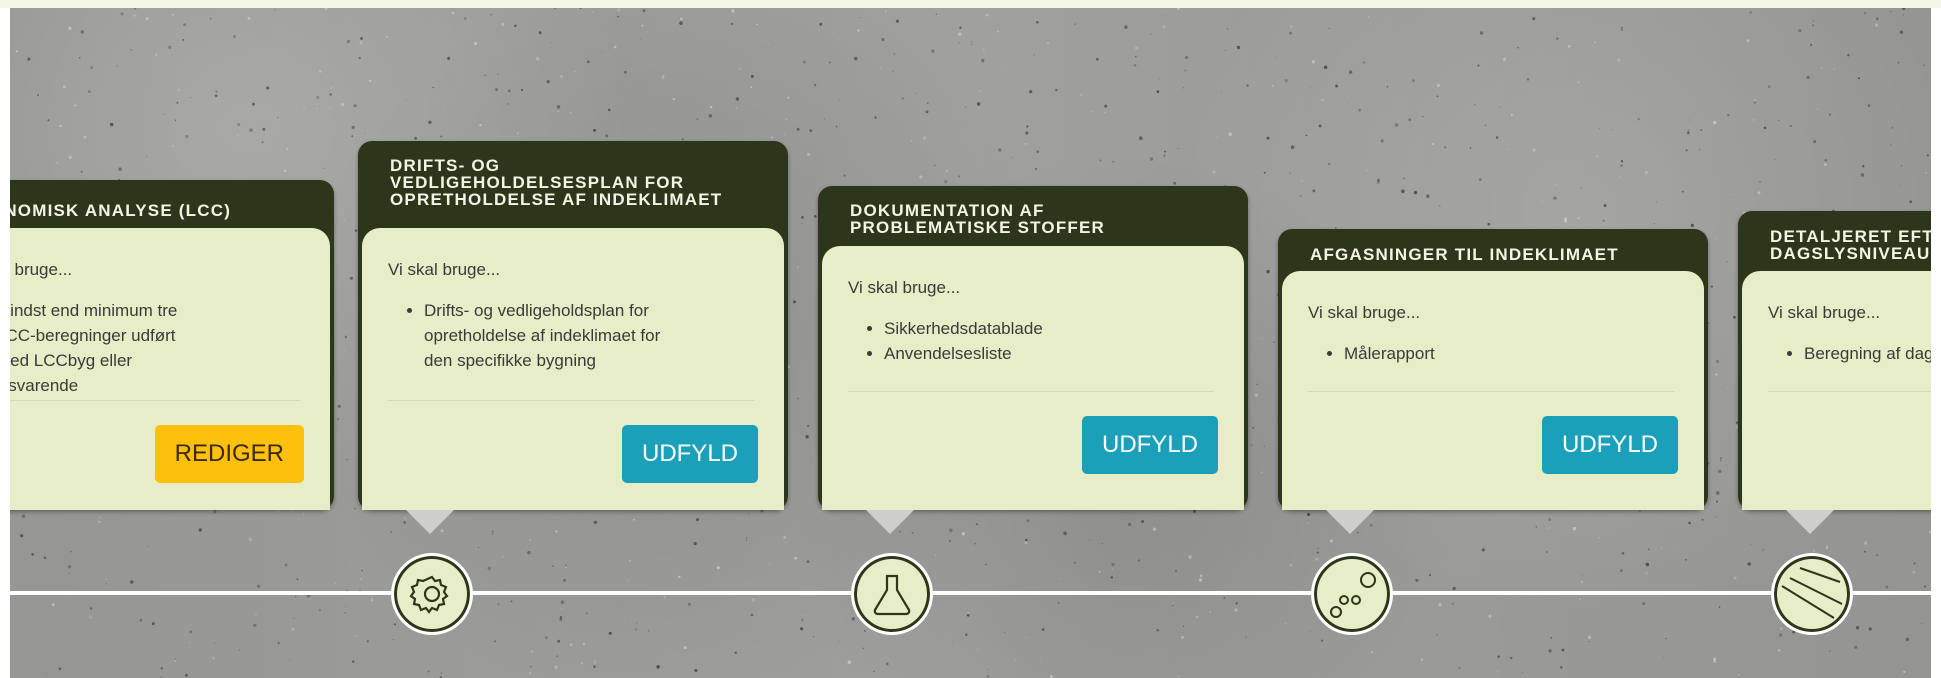 The image size is (1941, 678). What do you see at coordinates (1014, 328) in the screenshot?
I see `list-item: Sikkerhedsdatablade` at bounding box center [1014, 328].